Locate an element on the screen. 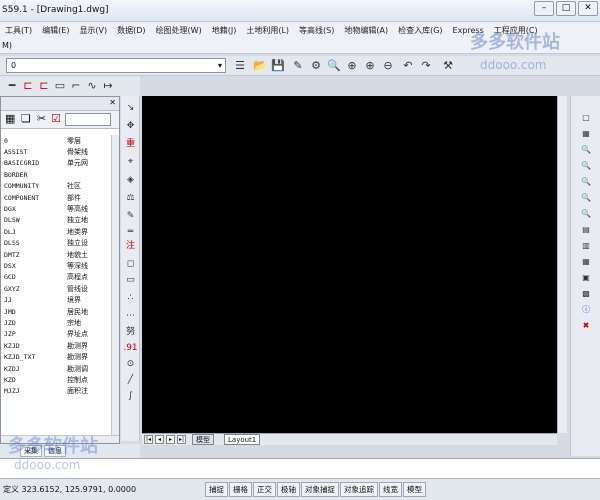  arrow-icon: ↦ is located at coordinates (108, 86).